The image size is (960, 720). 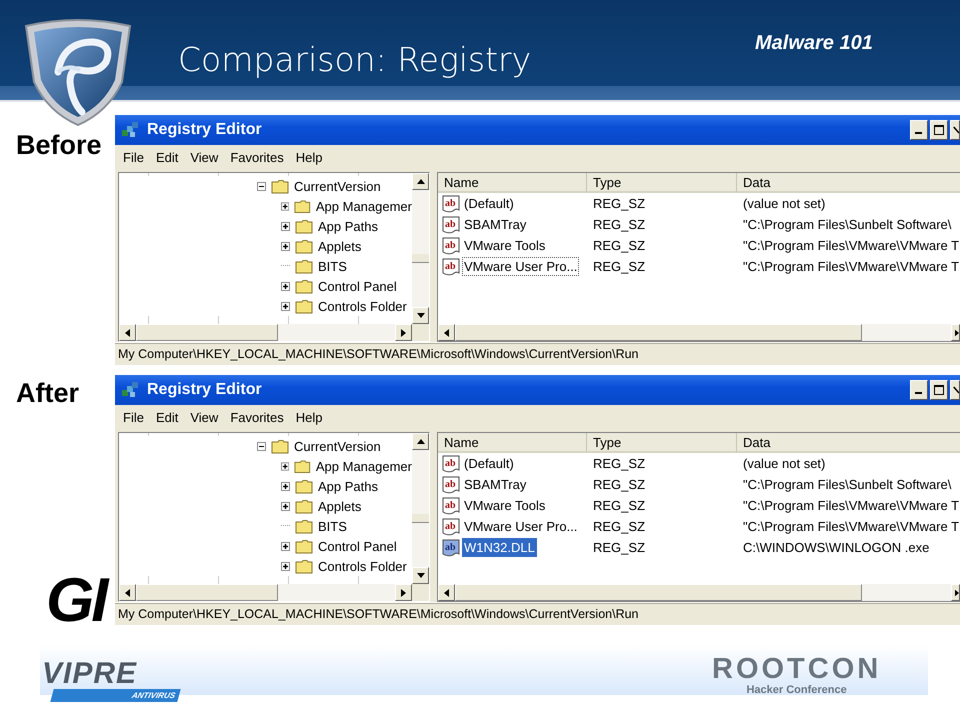 What do you see at coordinates (499, 547) in the screenshot?
I see `value-name: W1N32.DLL` at bounding box center [499, 547].